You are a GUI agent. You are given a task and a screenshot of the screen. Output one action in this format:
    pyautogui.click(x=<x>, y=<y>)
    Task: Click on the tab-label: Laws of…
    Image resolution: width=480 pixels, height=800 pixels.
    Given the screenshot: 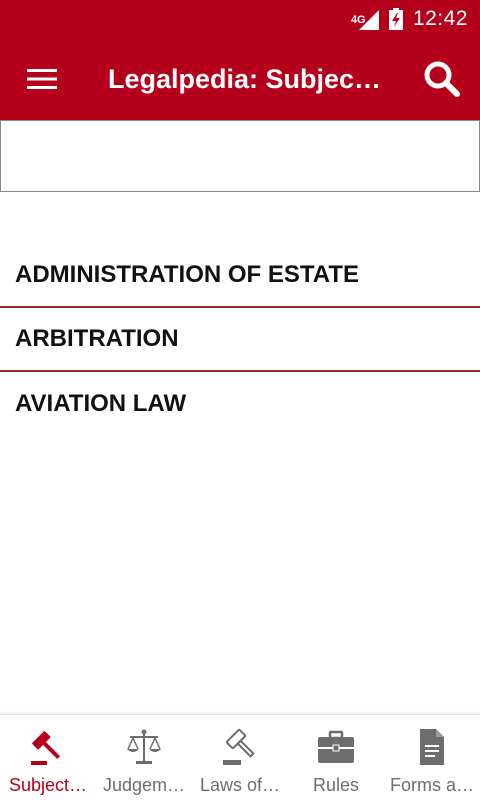 What is the action you would take?
    pyautogui.click(x=240, y=785)
    